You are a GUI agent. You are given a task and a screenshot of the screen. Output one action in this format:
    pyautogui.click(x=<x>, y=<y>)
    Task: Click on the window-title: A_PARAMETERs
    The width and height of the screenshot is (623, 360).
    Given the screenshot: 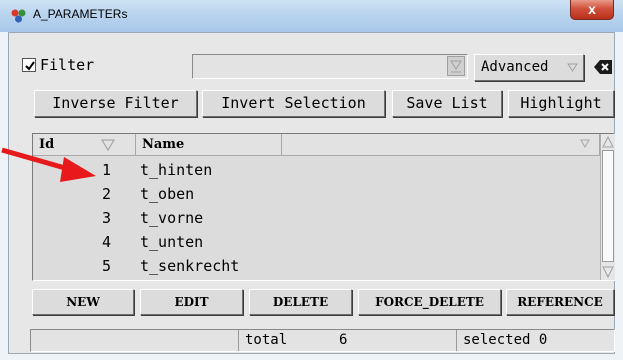 What is the action you would take?
    pyautogui.click(x=80, y=14)
    